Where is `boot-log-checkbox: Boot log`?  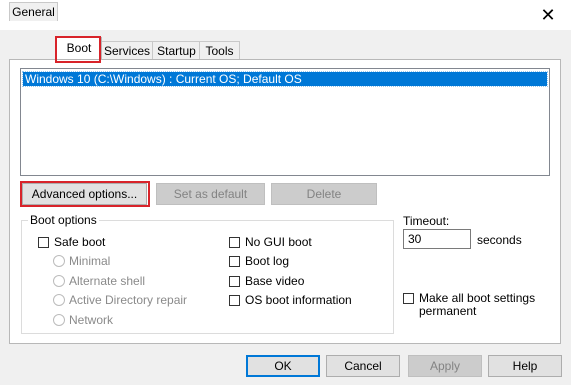
boot-log-checkbox: Boot log is located at coordinates (259, 261).